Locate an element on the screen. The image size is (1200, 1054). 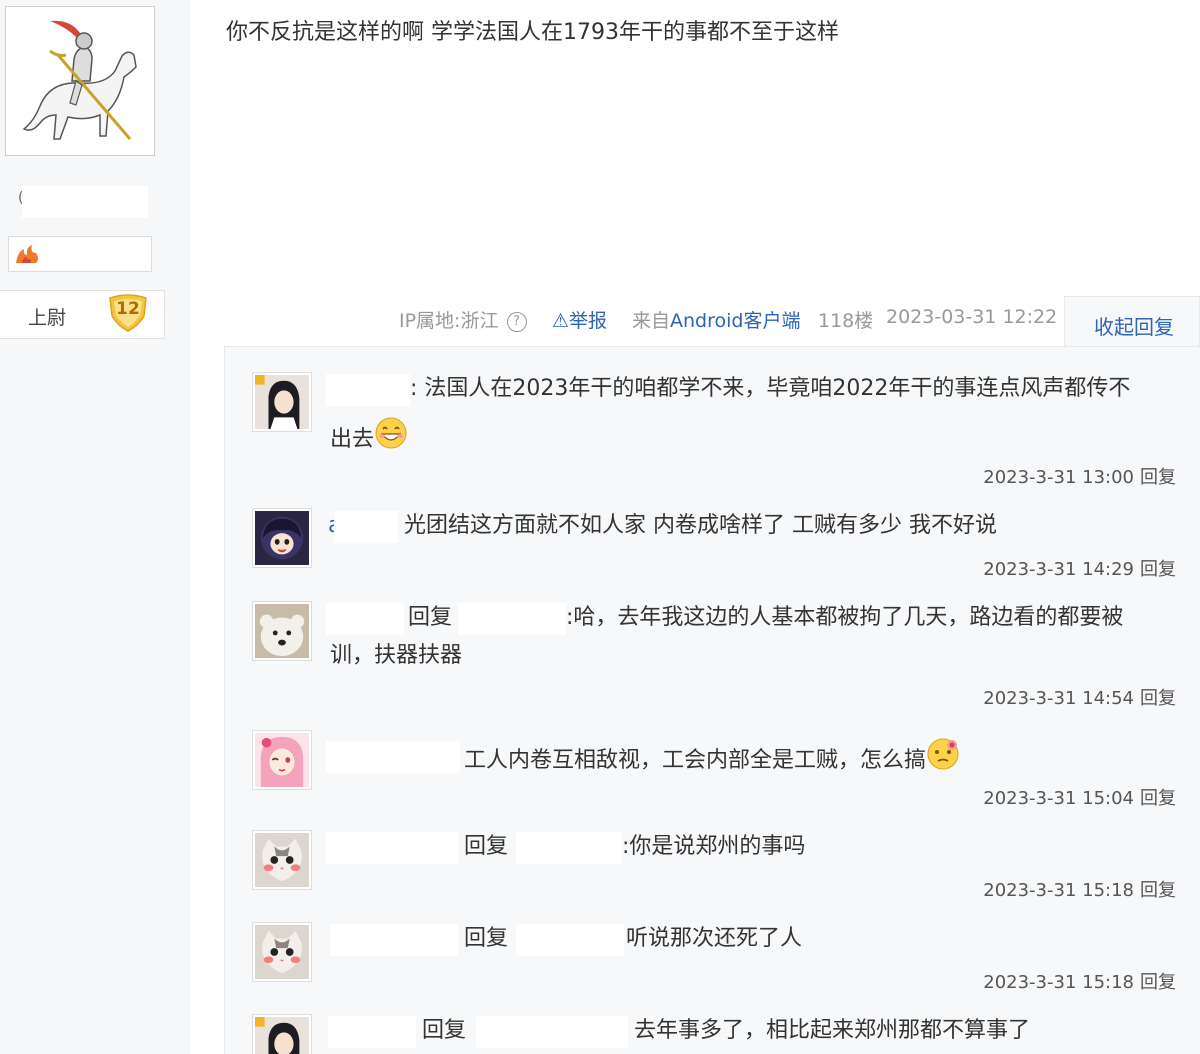
collapse-replies-button: 收起回复 is located at coordinates (1132, 322).